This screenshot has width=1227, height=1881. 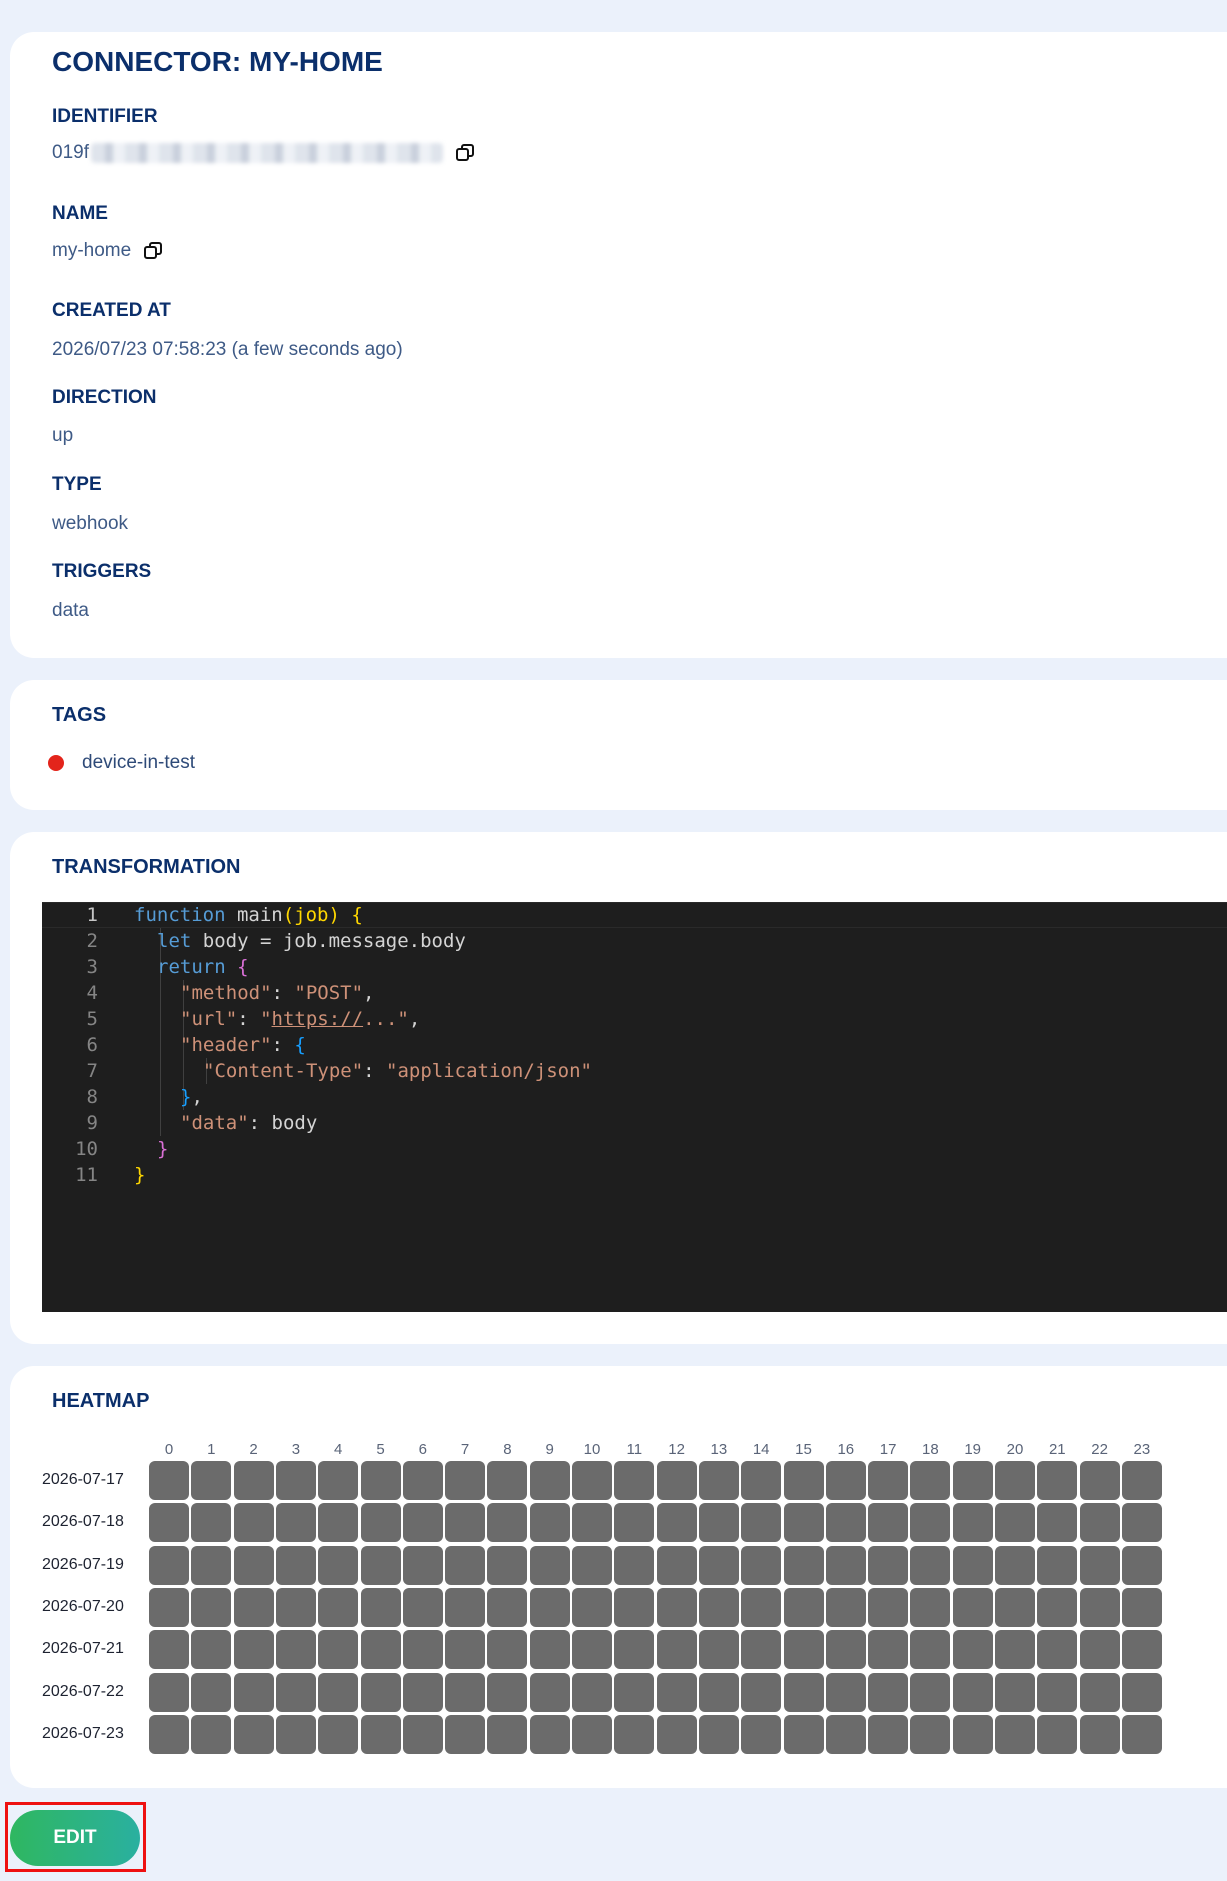 What do you see at coordinates (75, 1838) in the screenshot?
I see `edit-button: EDIT` at bounding box center [75, 1838].